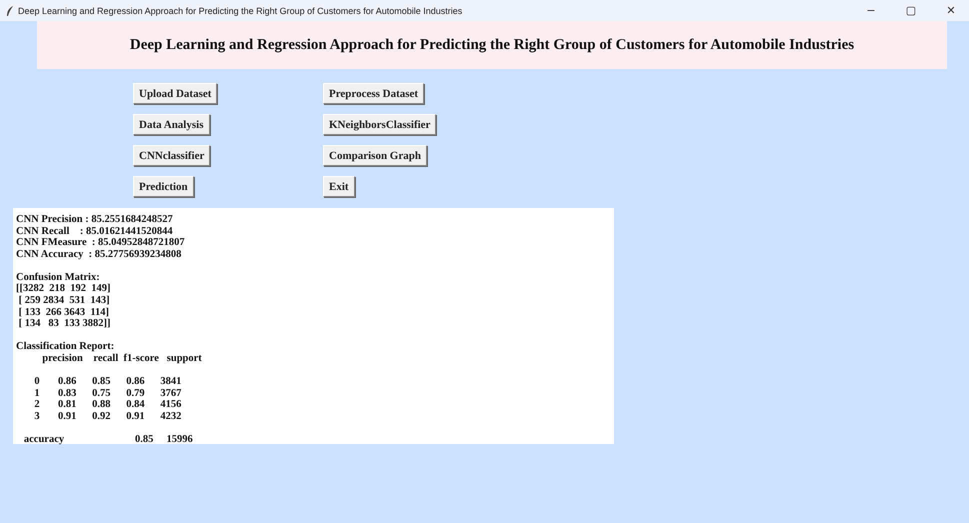 Image resolution: width=969 pixels, height=523 pixels. Describe the element at coordinates (65, 324) in the screenshot. I see `output-line: [ 134 83 133 3882]]` at that location.